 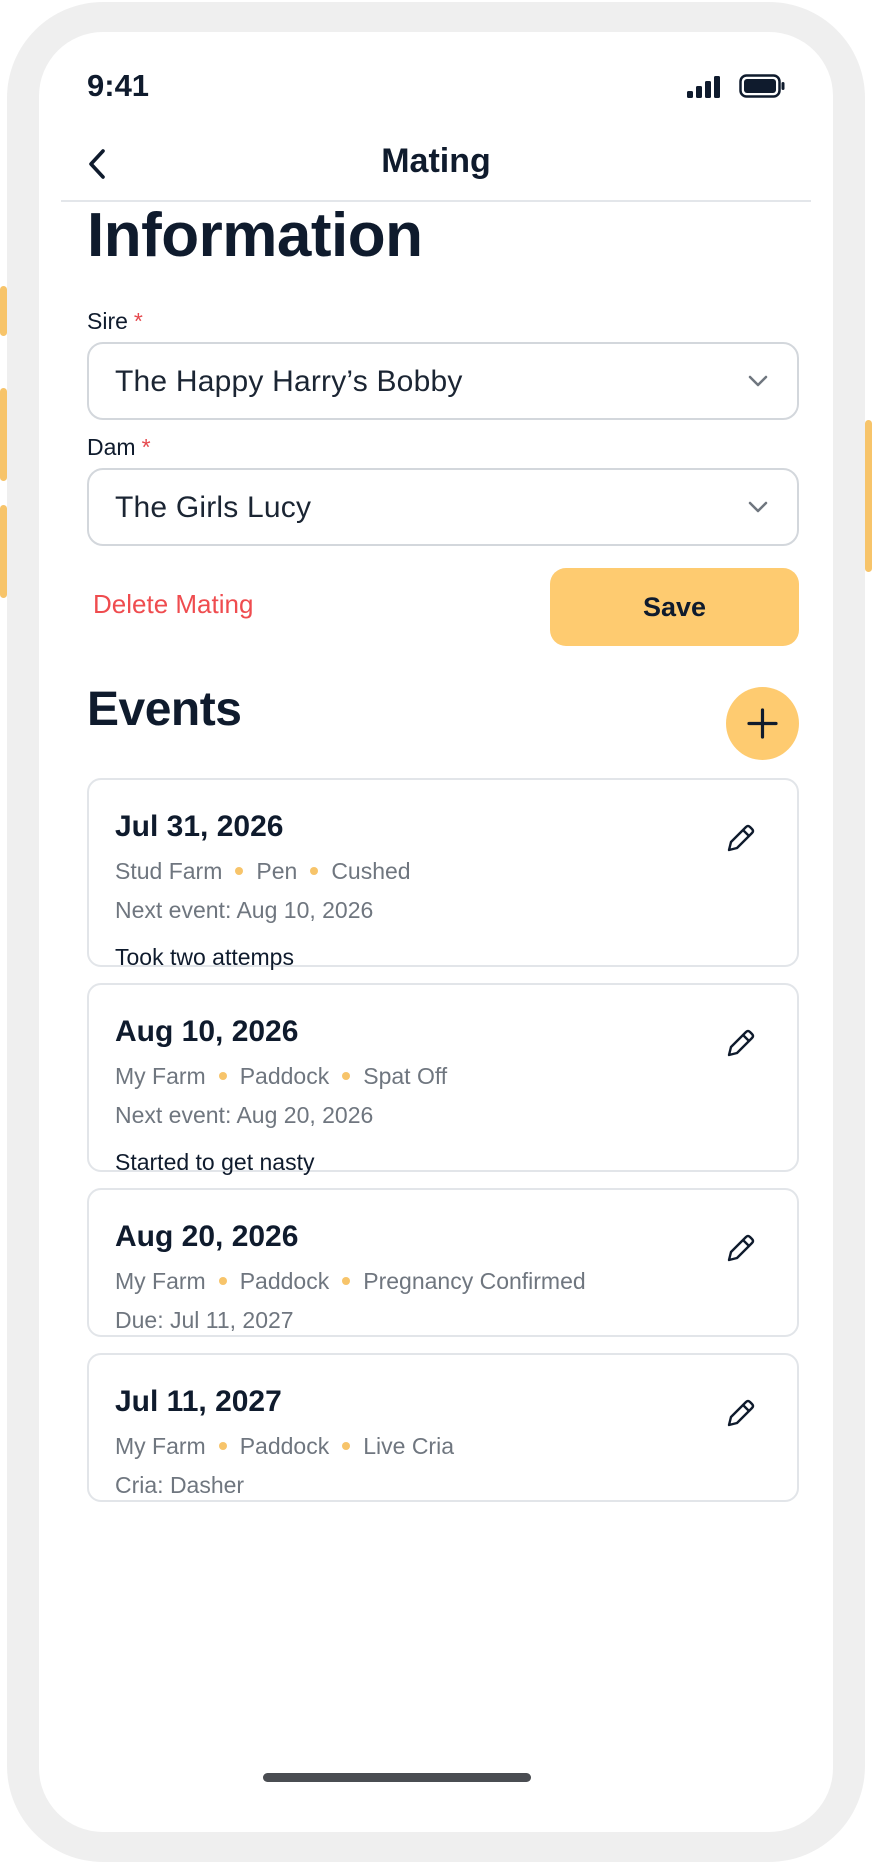 What do you see at coordinates (277, 871) in the screenshot?
I see `event-area: Pen` at bounding box center [277, 871].